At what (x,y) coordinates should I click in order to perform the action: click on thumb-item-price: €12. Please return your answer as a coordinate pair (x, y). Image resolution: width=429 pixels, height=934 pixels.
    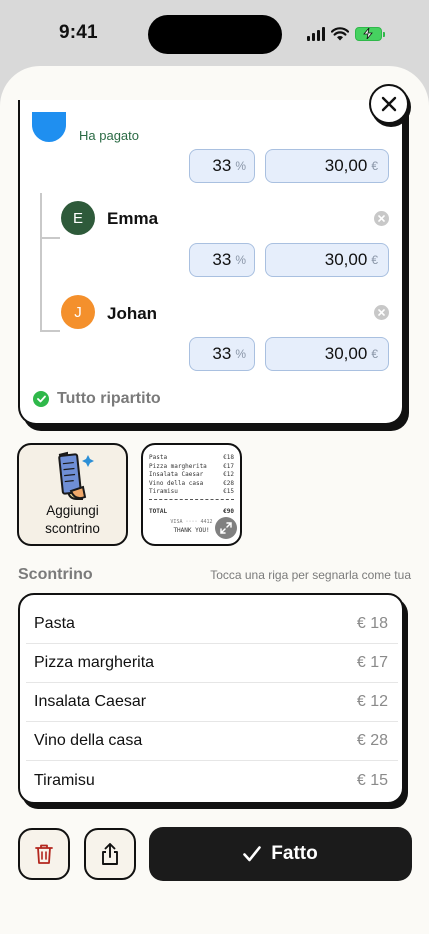
    Looking at the image, I should click on (228, 474).